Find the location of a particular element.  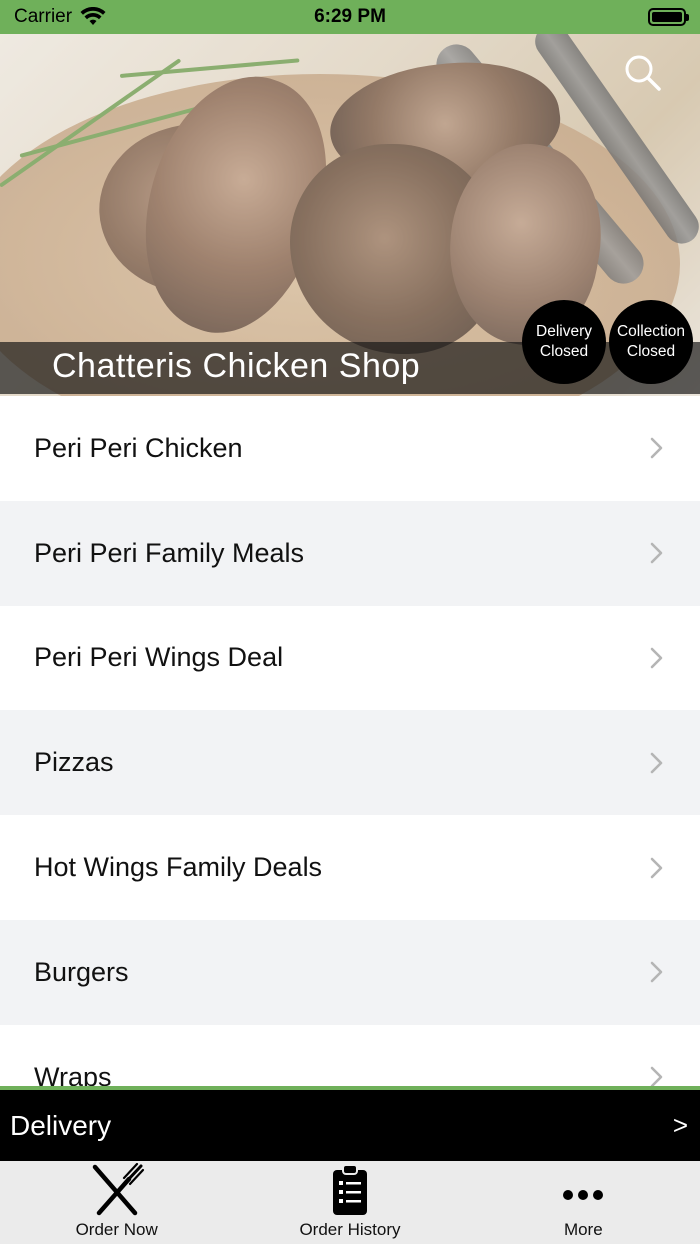

menu-category-row: Burgers is located at coordinates (350, 972).